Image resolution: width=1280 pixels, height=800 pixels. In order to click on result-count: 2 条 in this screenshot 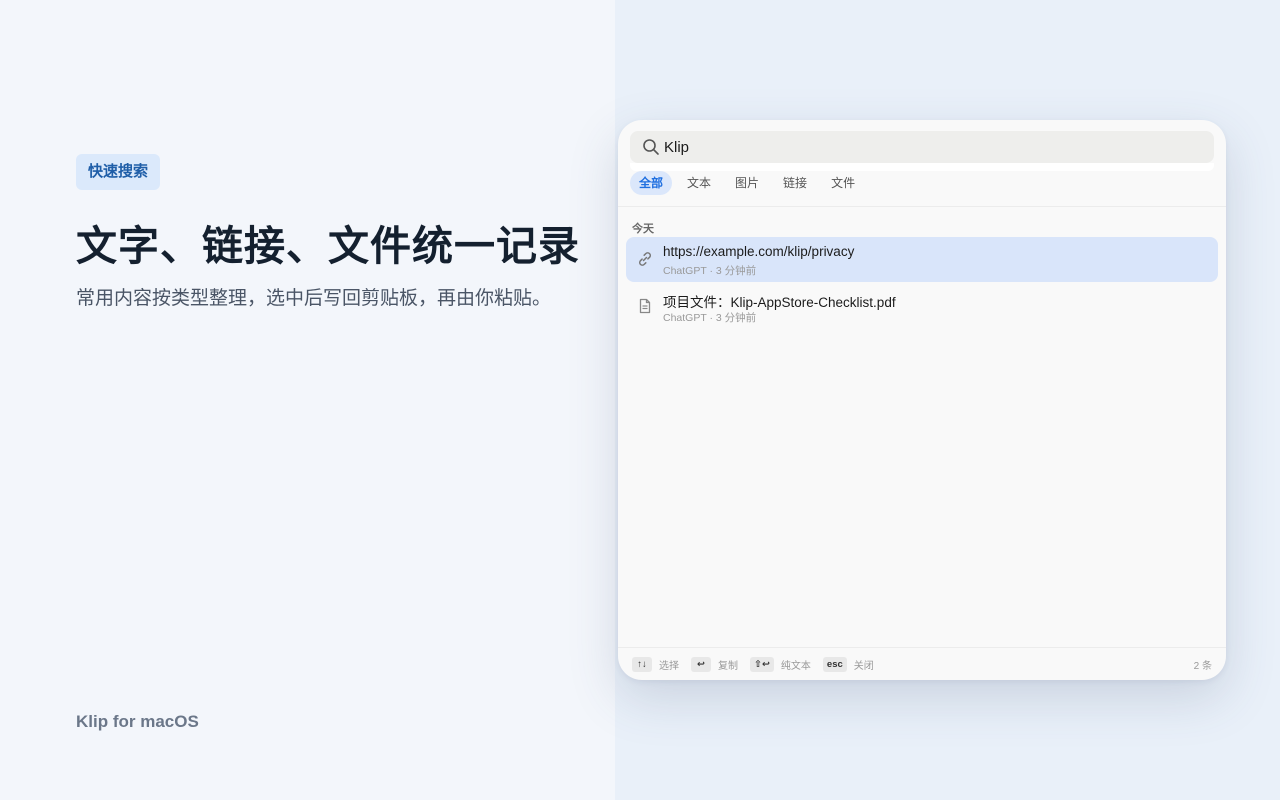, I will do `click(1202, 666)`.